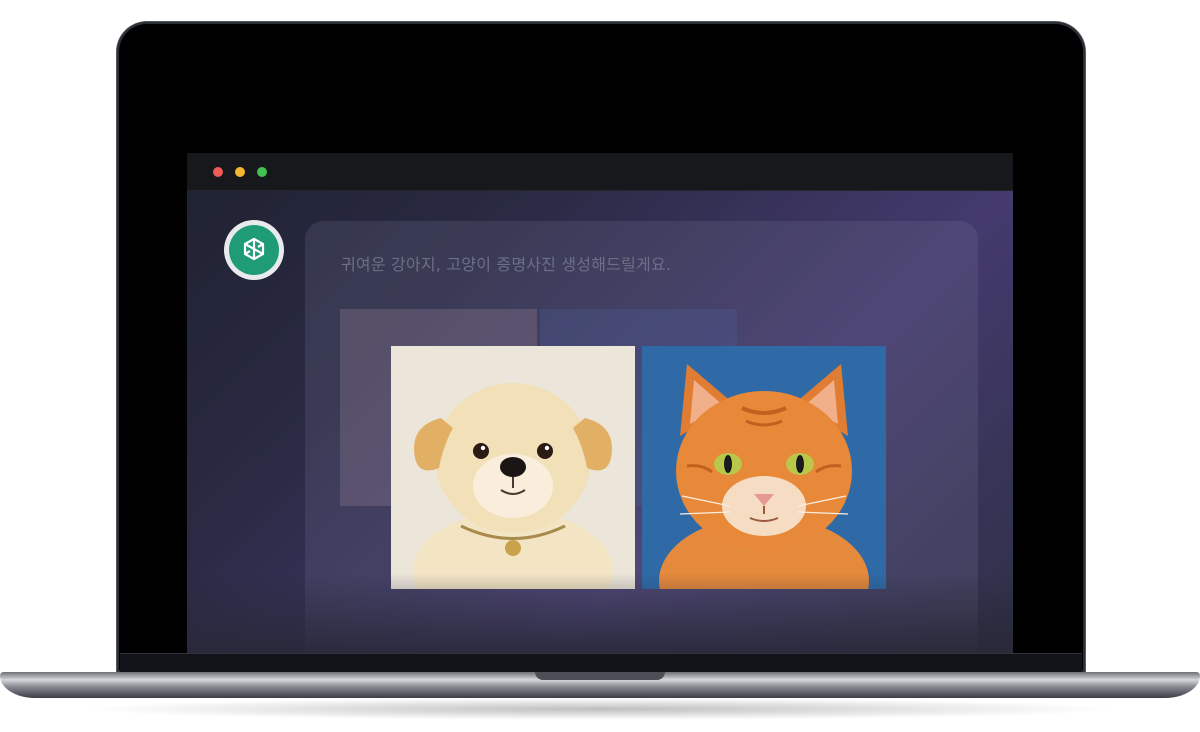 This screenshot has width=1200, height=732. Describe the element at coordinates (600, 709) in the screenshot. I see `laptop-shadow` at that location.